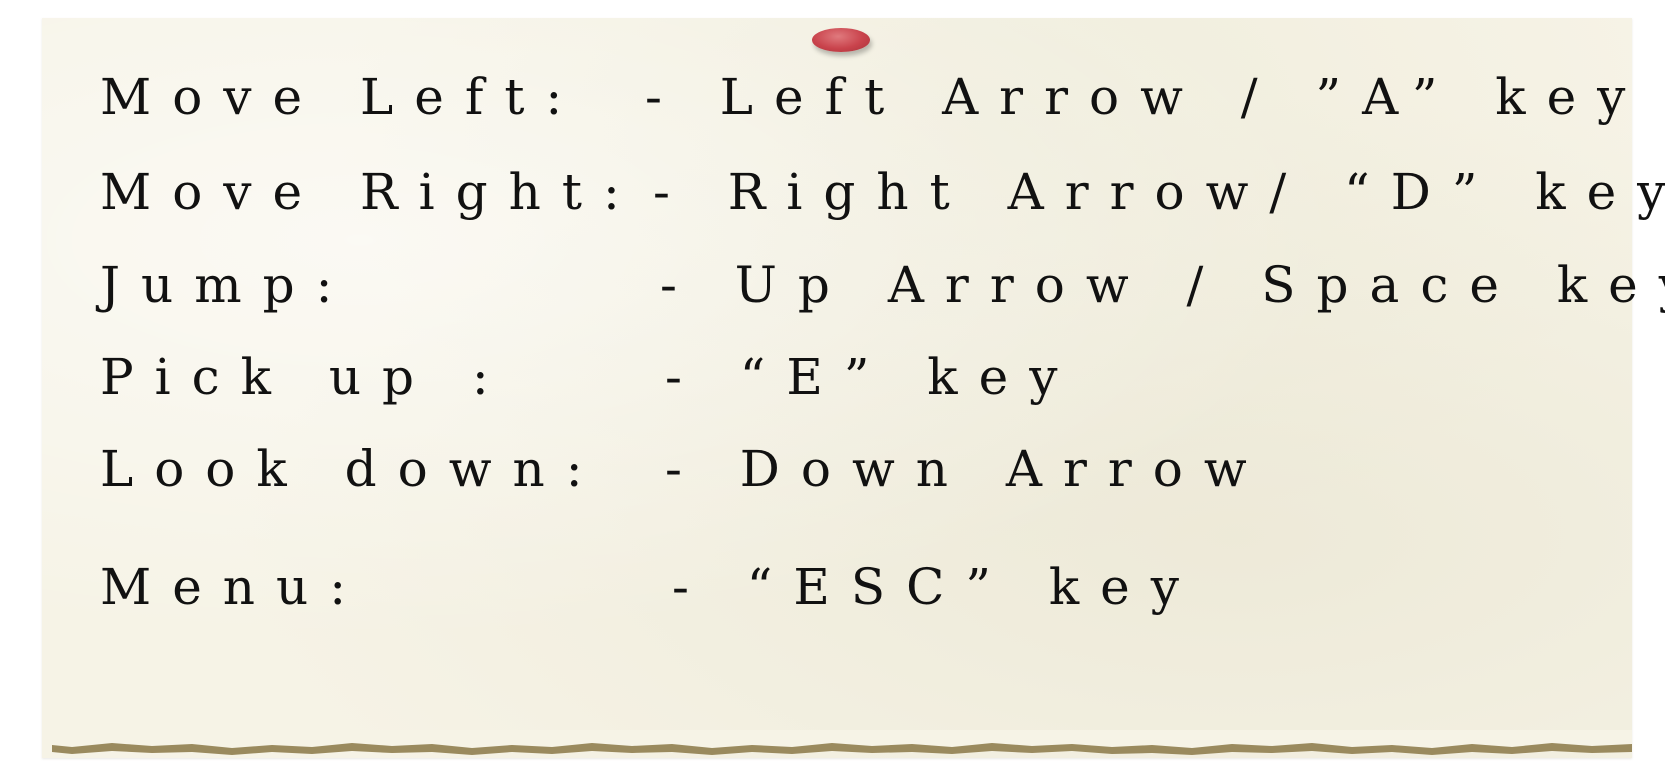 The image size is (1665, 777). What do you see at coordinates (1162, 285) in the screenshot?
I see `key-binding: - Up Arrow / Space key` at bounding box center [1162, 285].